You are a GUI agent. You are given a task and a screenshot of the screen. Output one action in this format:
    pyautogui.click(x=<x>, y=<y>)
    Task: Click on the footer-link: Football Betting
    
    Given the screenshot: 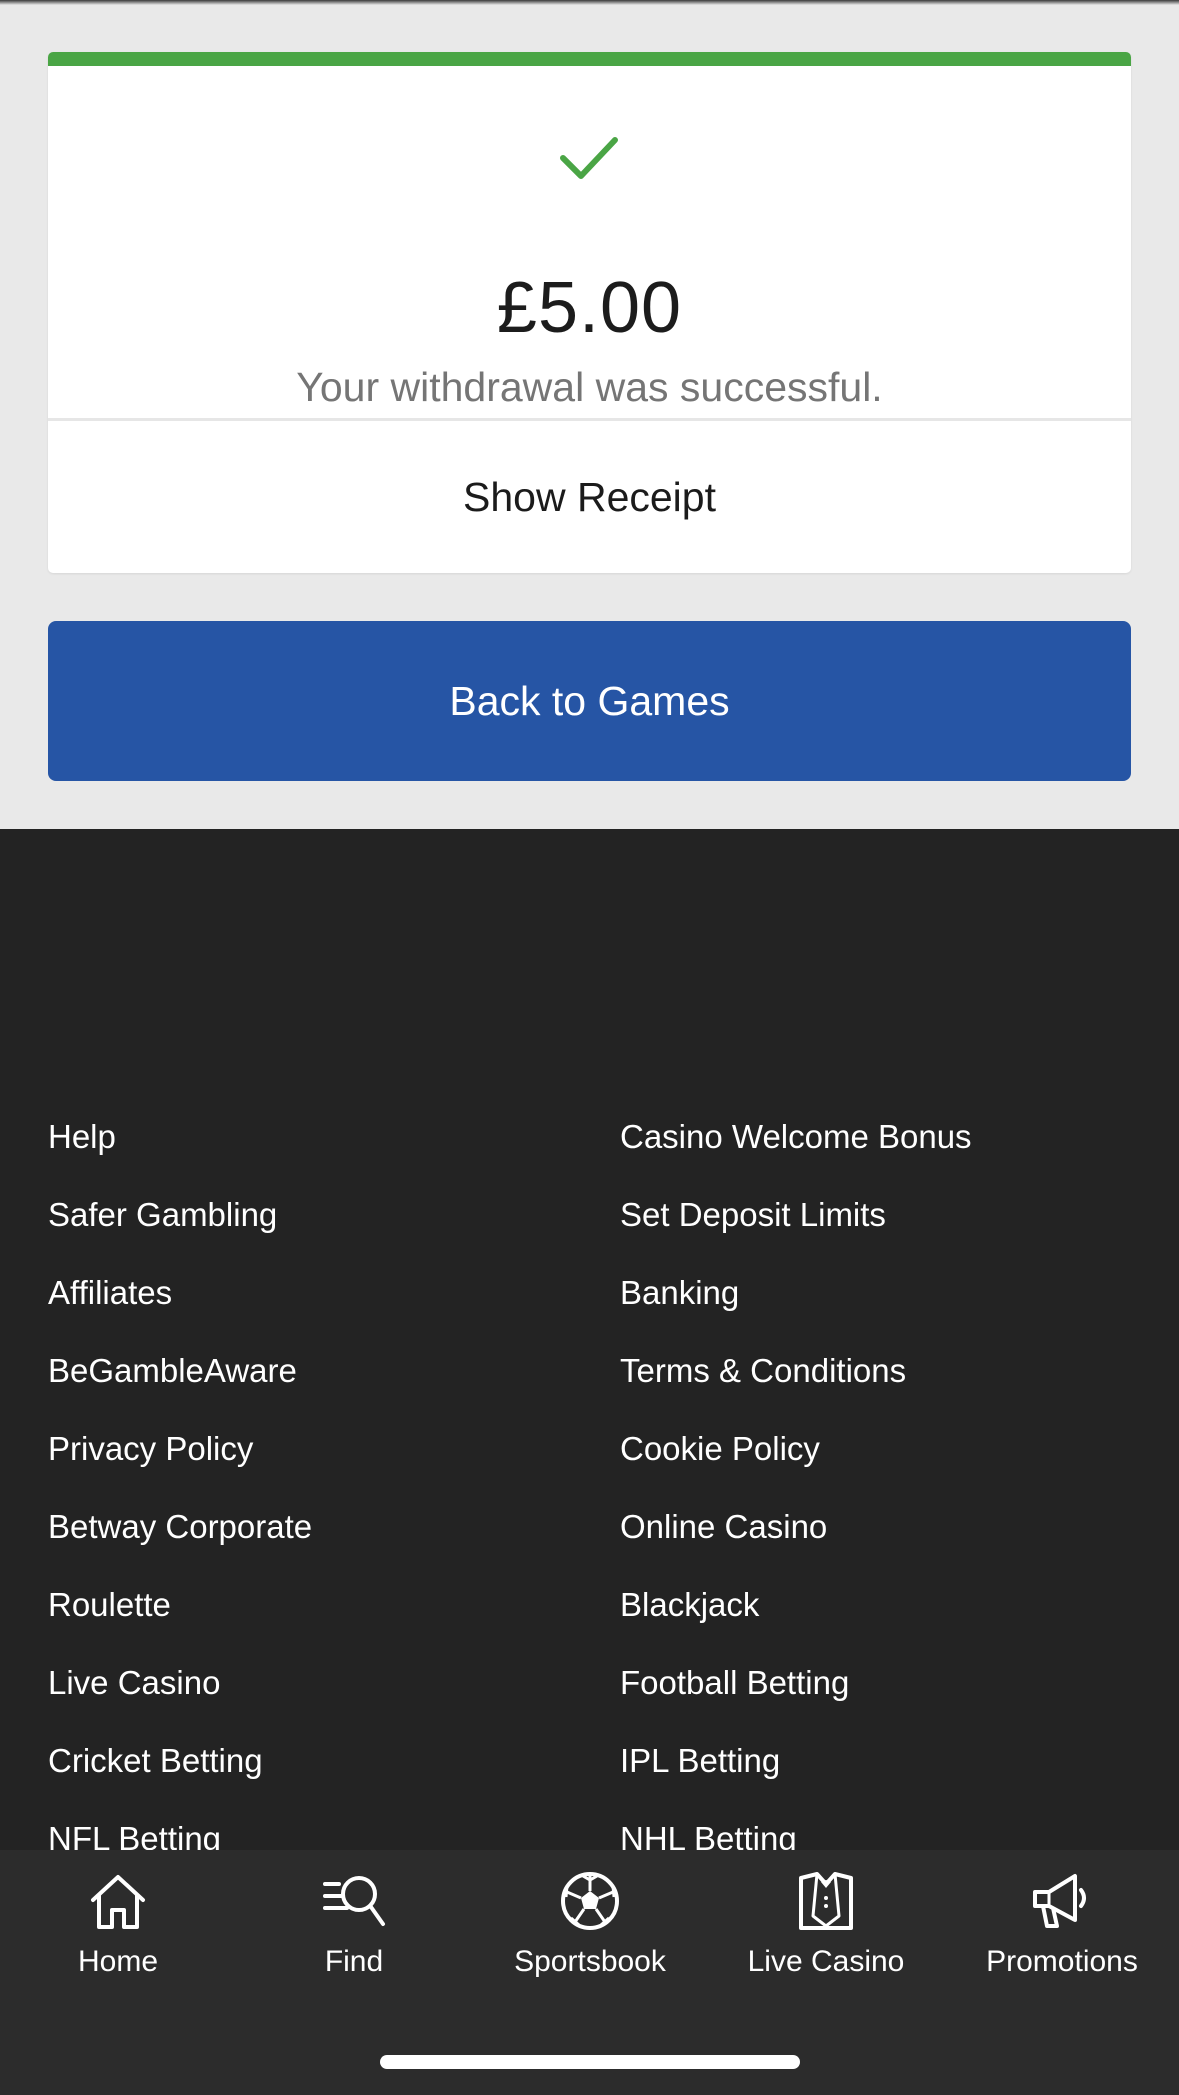 What is the action you would take?
    pyautogui.click(x=734, y=1683)
    